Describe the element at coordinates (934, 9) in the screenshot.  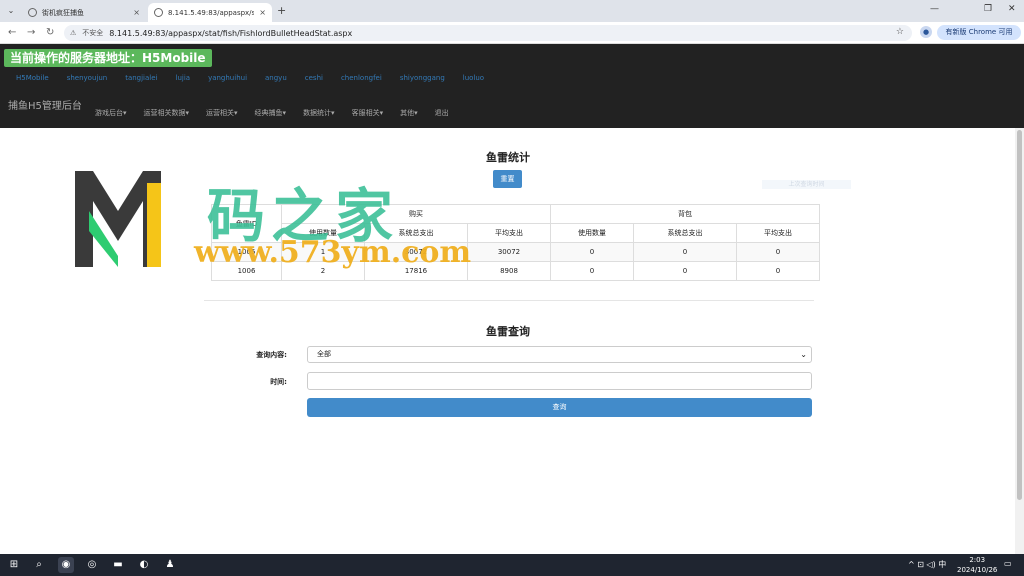
I see `minimize-button: —` at that location.